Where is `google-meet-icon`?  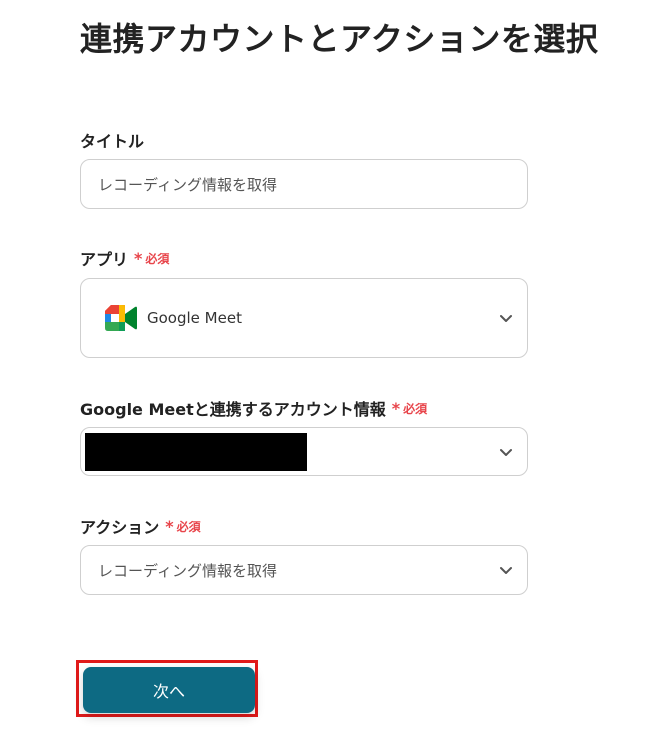 google-meet-icon is located at coordinates (121, 318).